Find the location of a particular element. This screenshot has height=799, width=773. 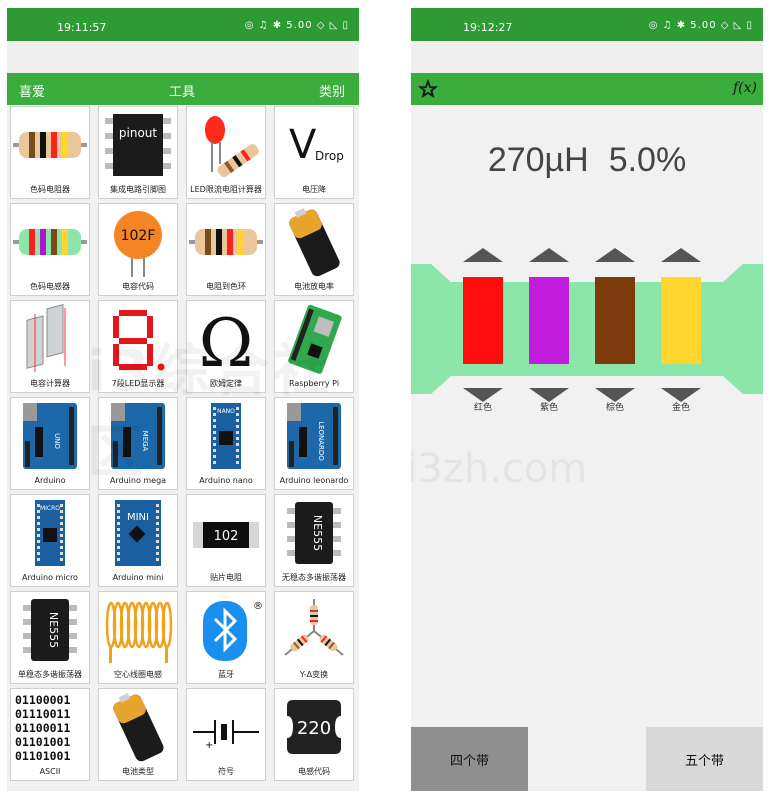

svg-text: Ω is located at coordinates (226, 339).